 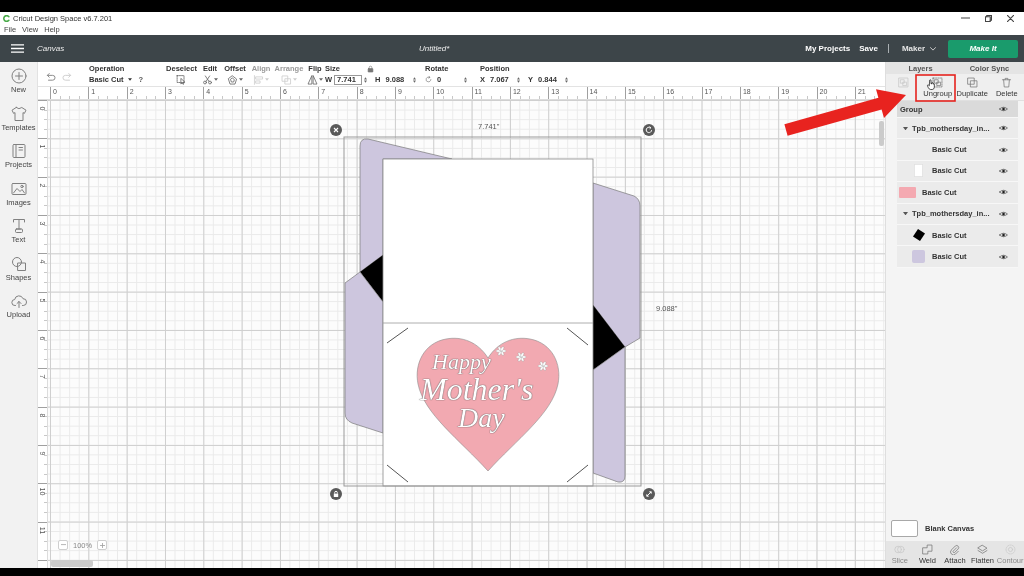 I want to click on header-link: My Projects, so click(x=828, y=48).